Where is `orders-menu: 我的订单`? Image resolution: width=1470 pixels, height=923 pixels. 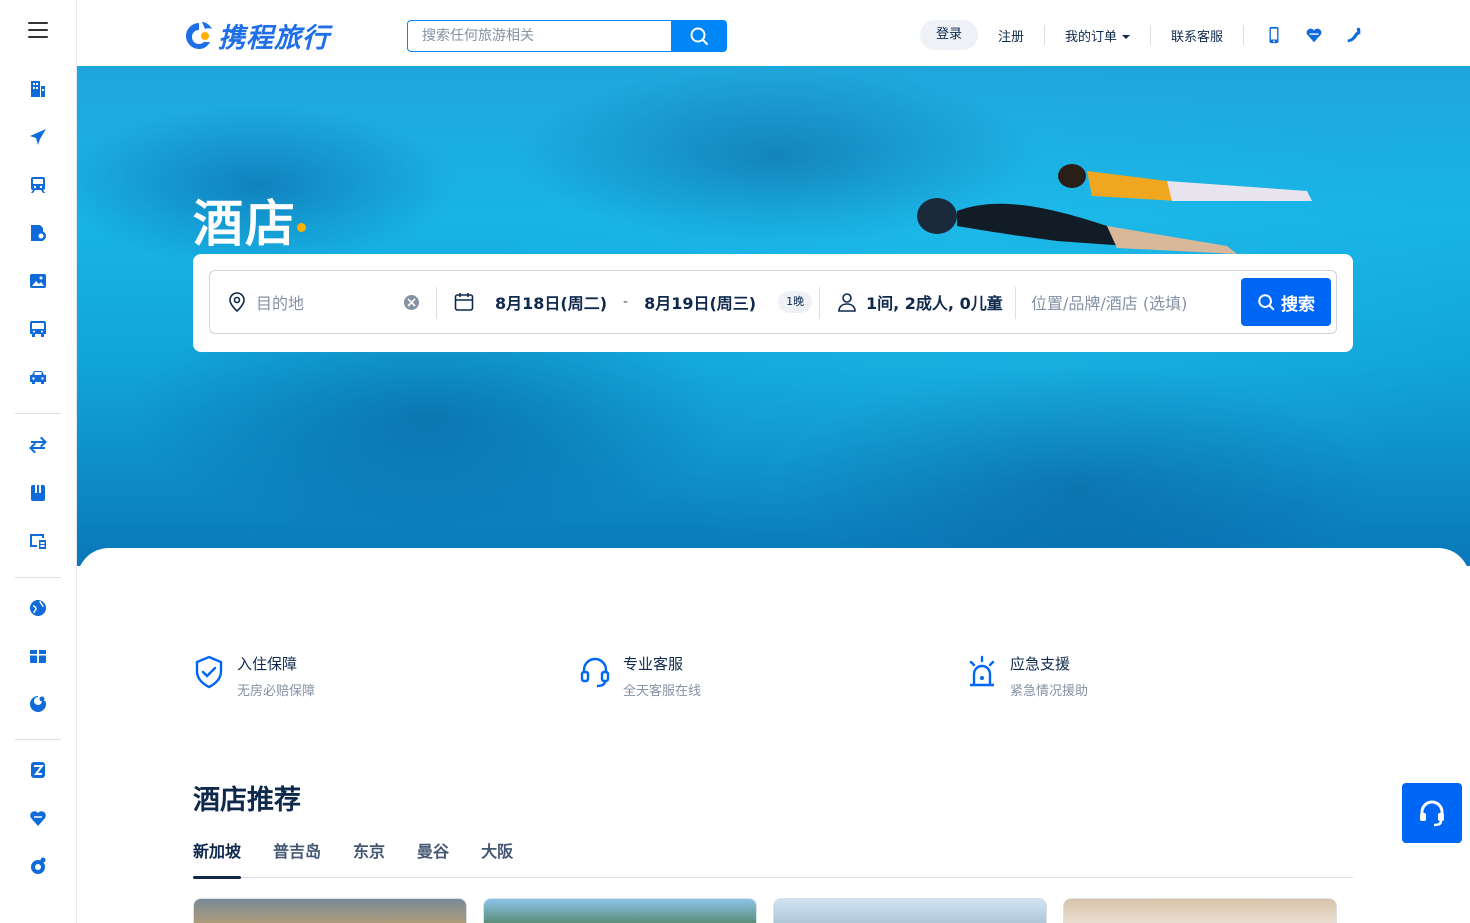
orders-menu: 我的订单 is located at coordinates (1097, 35).